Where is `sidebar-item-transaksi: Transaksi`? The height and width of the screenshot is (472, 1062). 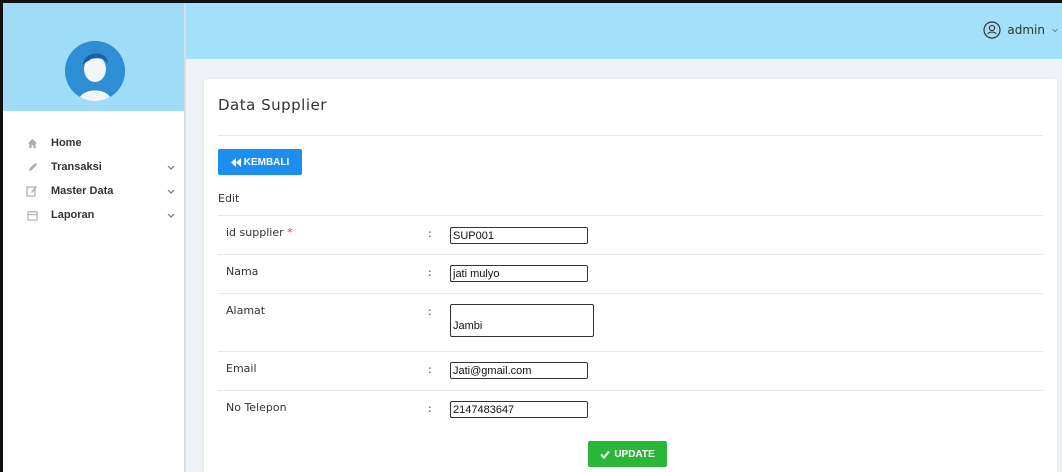 sidebar-item-transaksi: Transaksi is located at coordinates (93, 167).